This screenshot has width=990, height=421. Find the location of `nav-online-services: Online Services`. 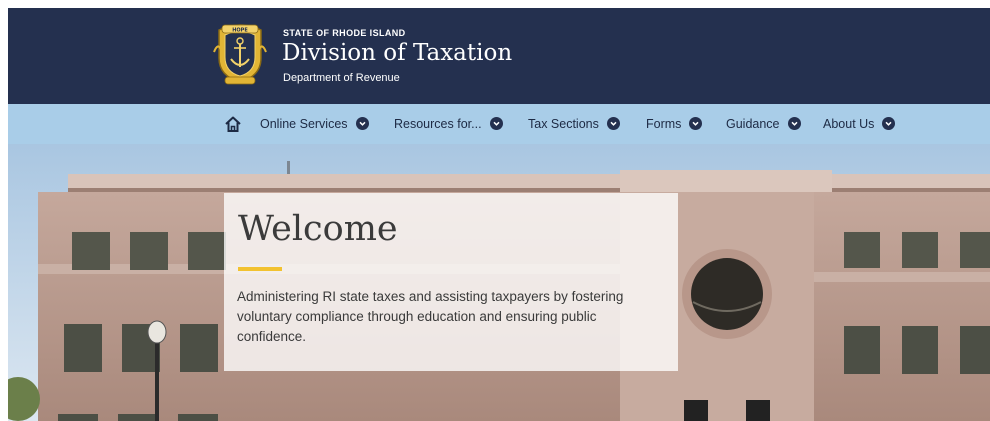

nav-online-services: Online Services is located at coordinates (314, 124).